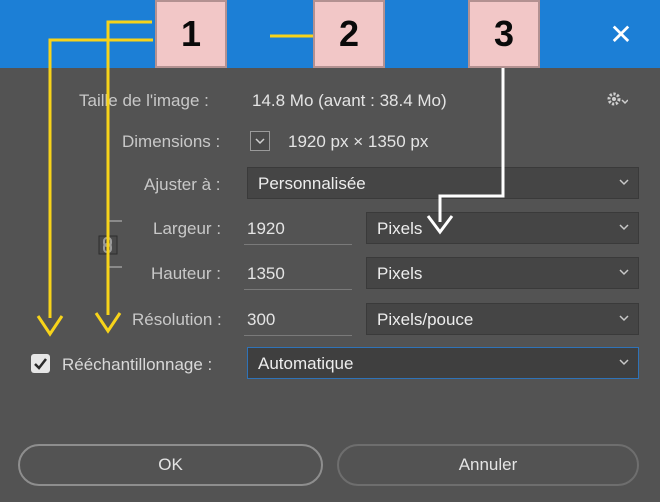 The image size is (660, 502). Describe the element at coordinates (171, 141) in the screenshot. I see `dimensions-label: Dimensions :` at that location.